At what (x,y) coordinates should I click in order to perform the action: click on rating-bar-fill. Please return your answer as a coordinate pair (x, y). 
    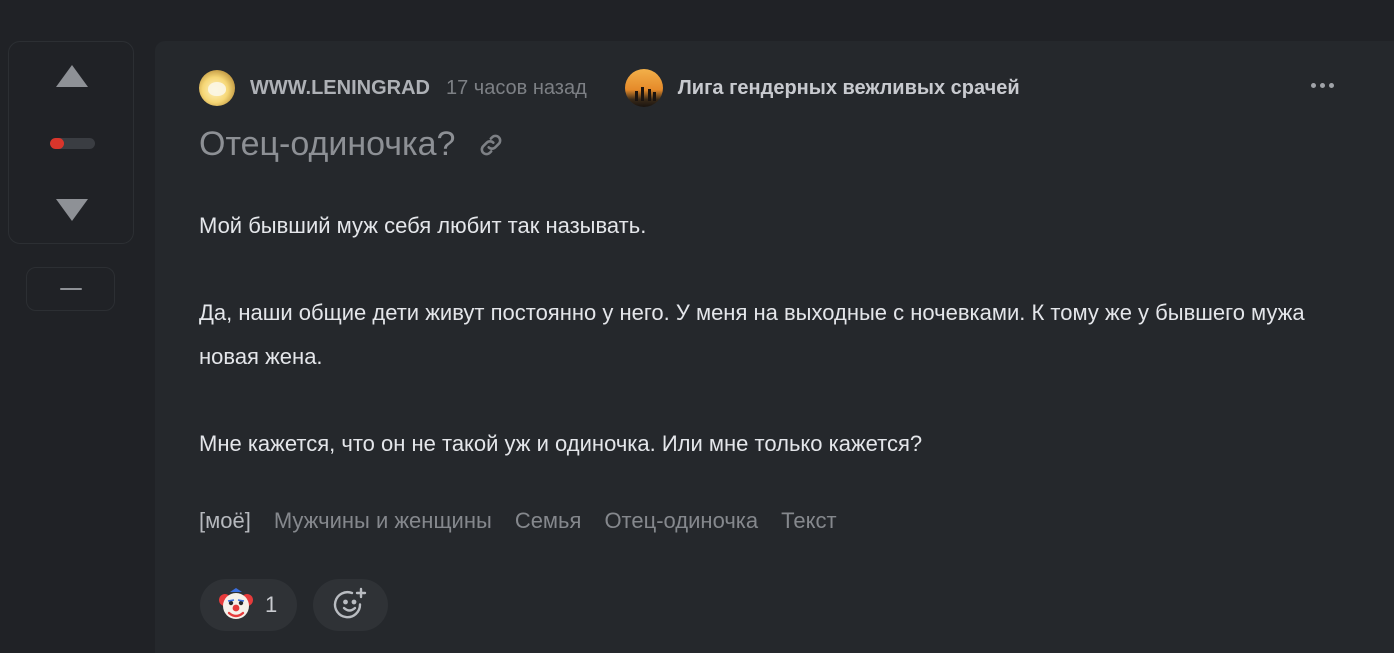
    Looking at the image, I should click on (57, 143).